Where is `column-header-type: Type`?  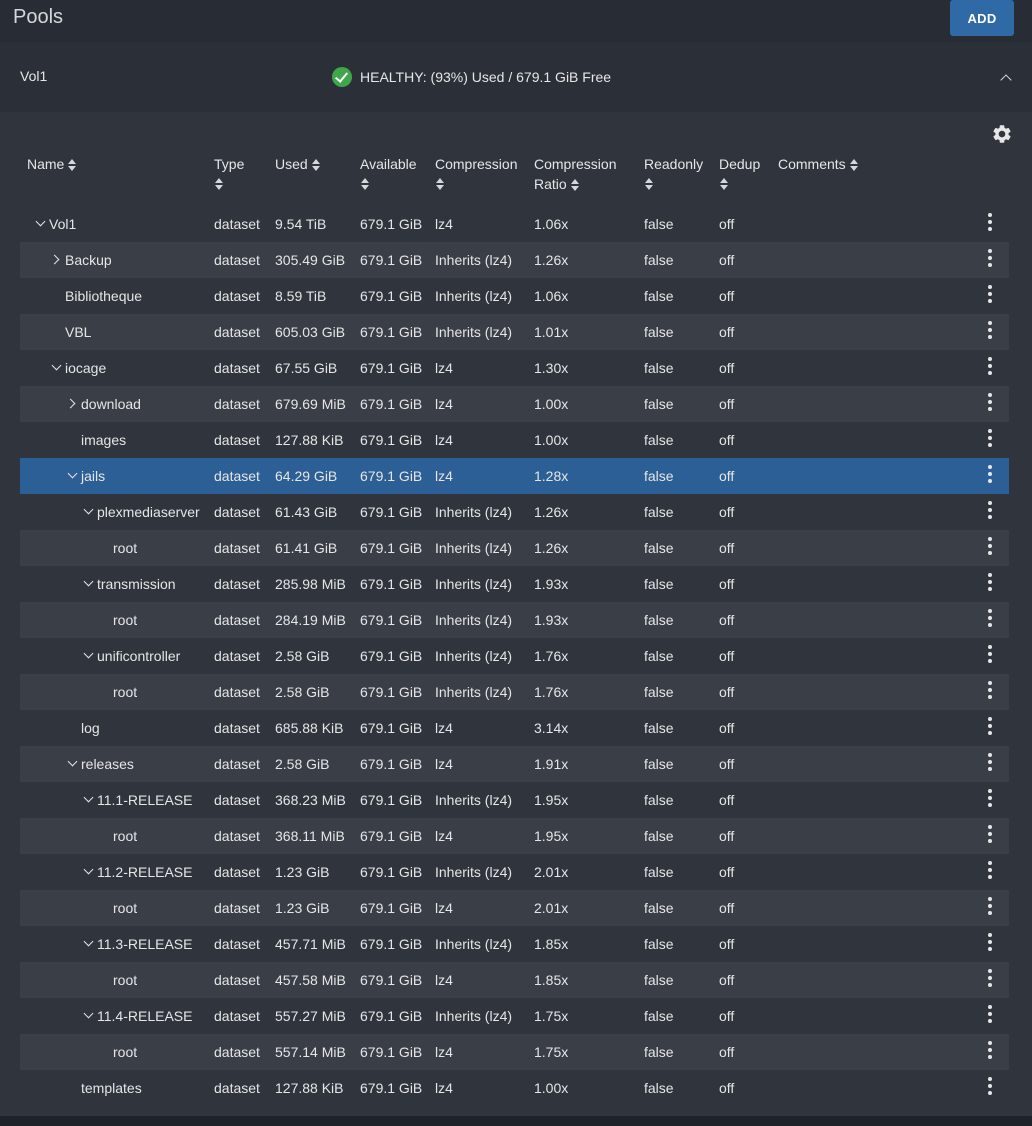
column-header-type: Type is located at coordinates (229, 172).